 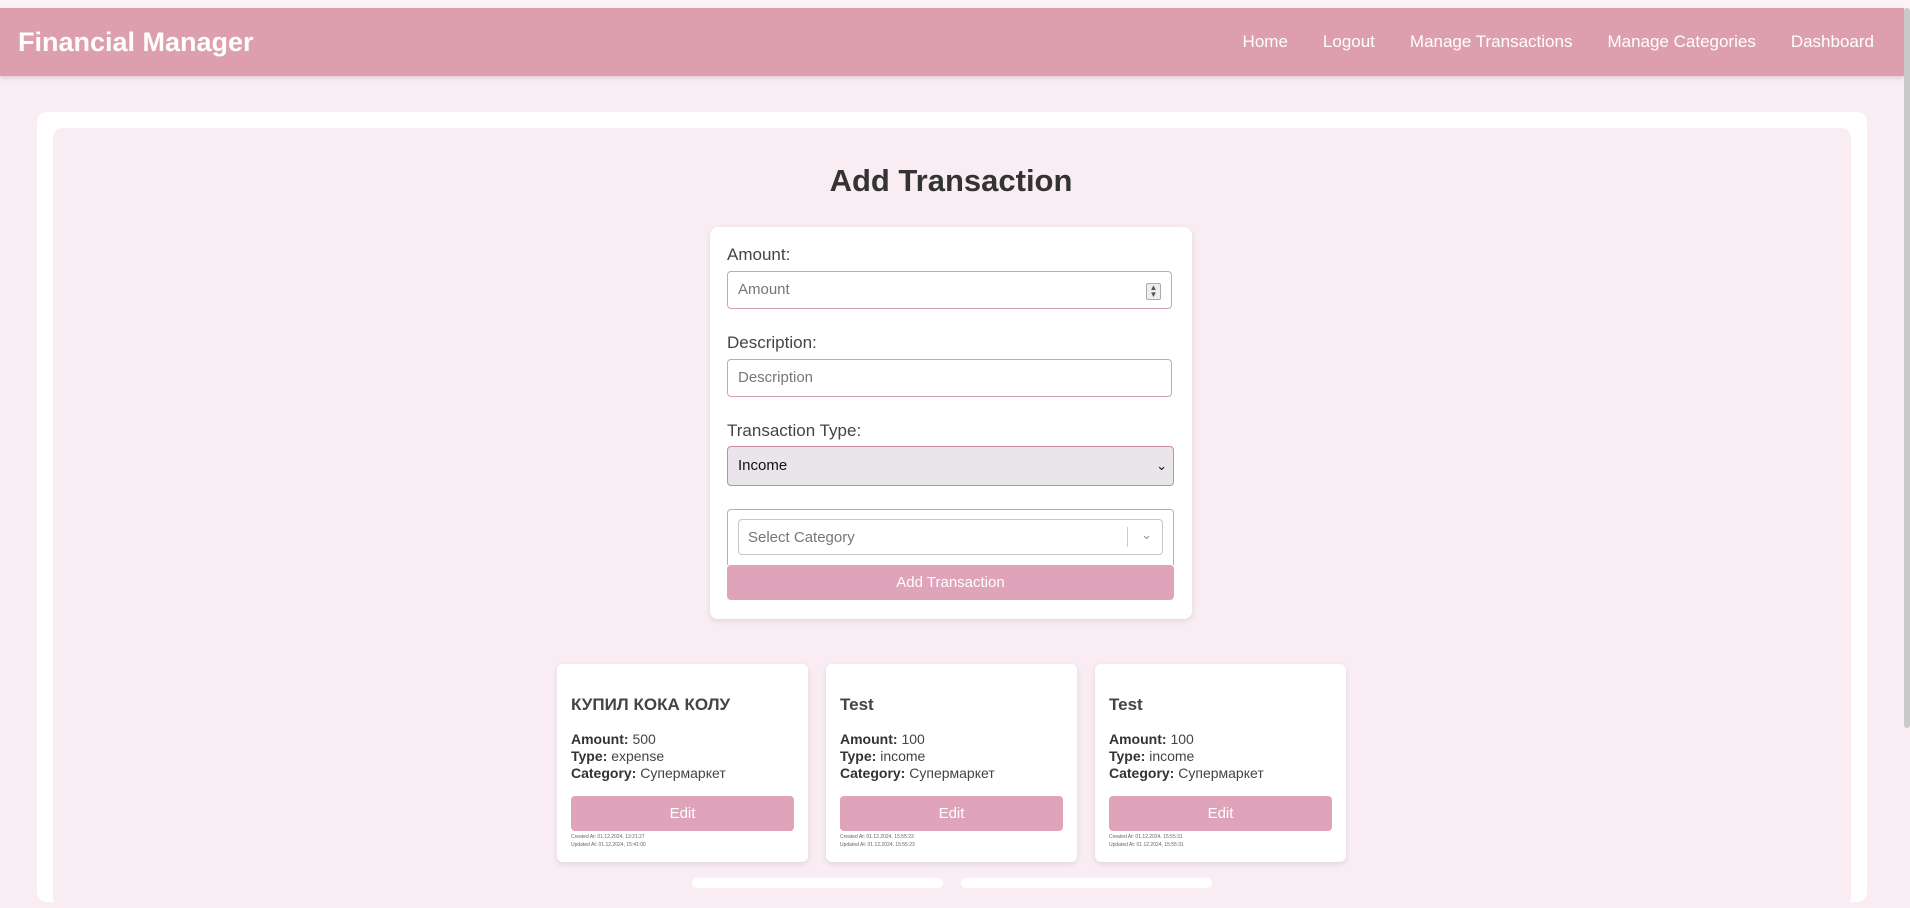 What do you see at coordinates (794, 430) in the screenshot?
I see `transaction-type-label: Transaction Type:` at bounding box center [794, 430].